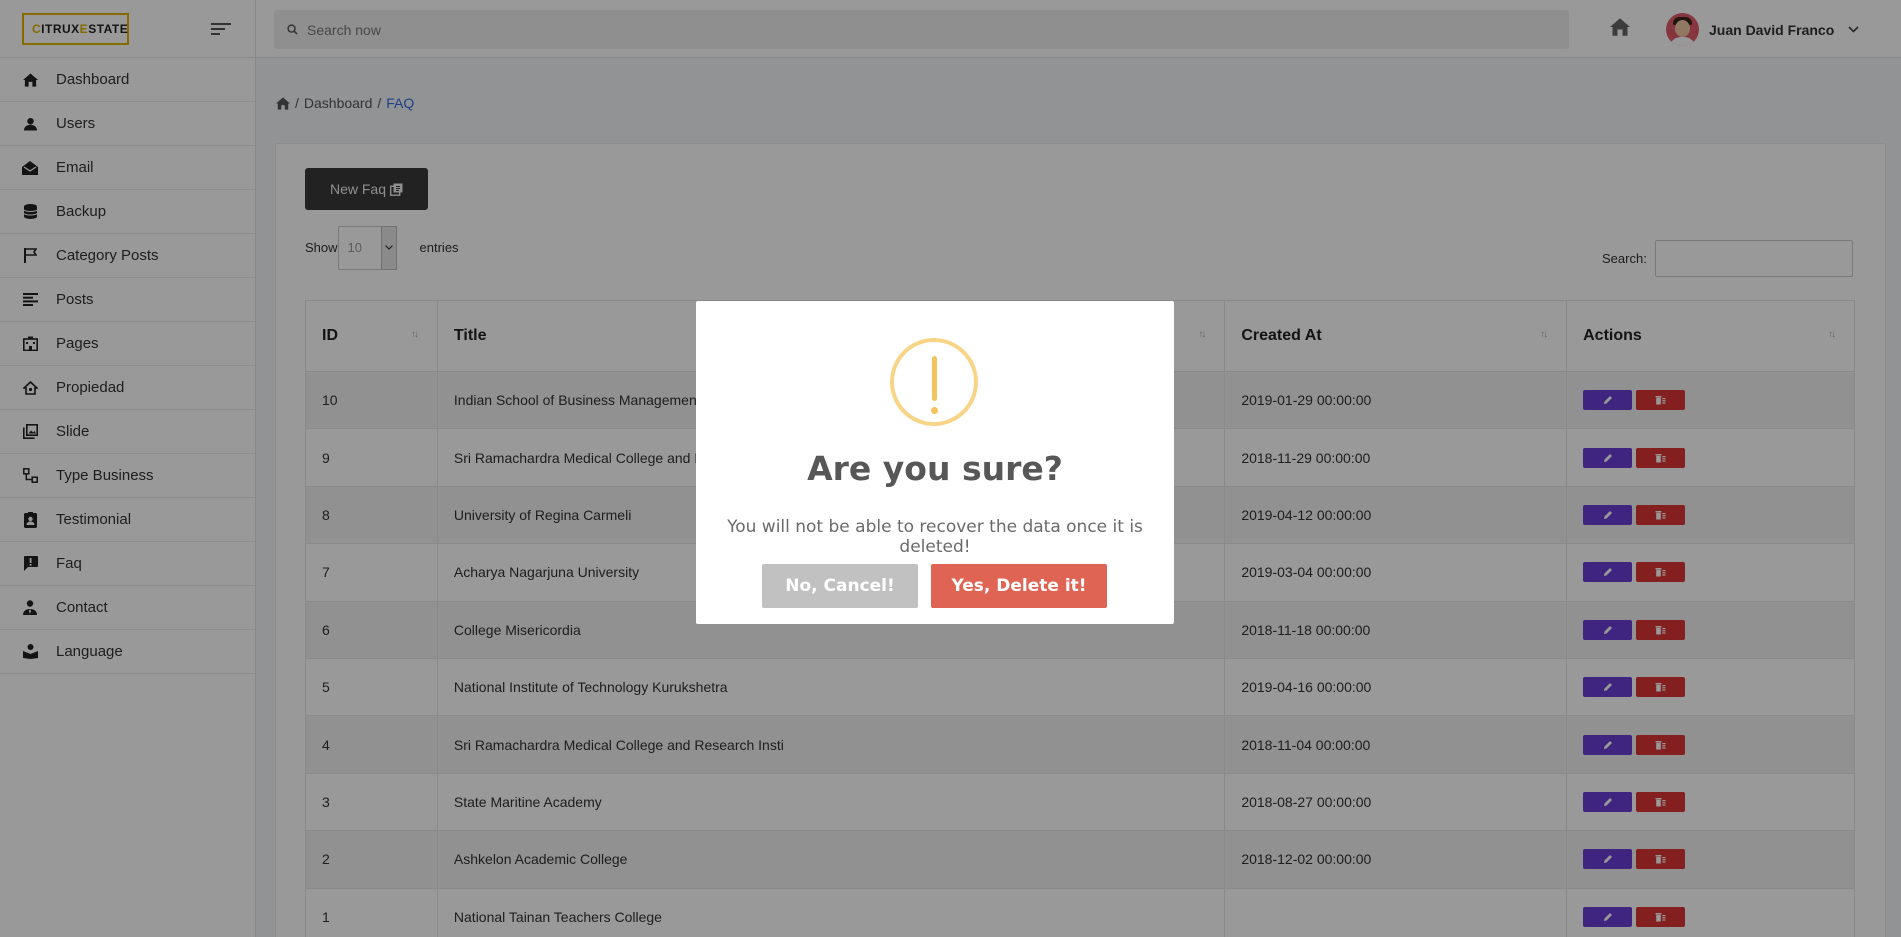  Describe the element at coordinates (934, 382) in the screenshot. I see `warning-exclamation-icon` at that location.